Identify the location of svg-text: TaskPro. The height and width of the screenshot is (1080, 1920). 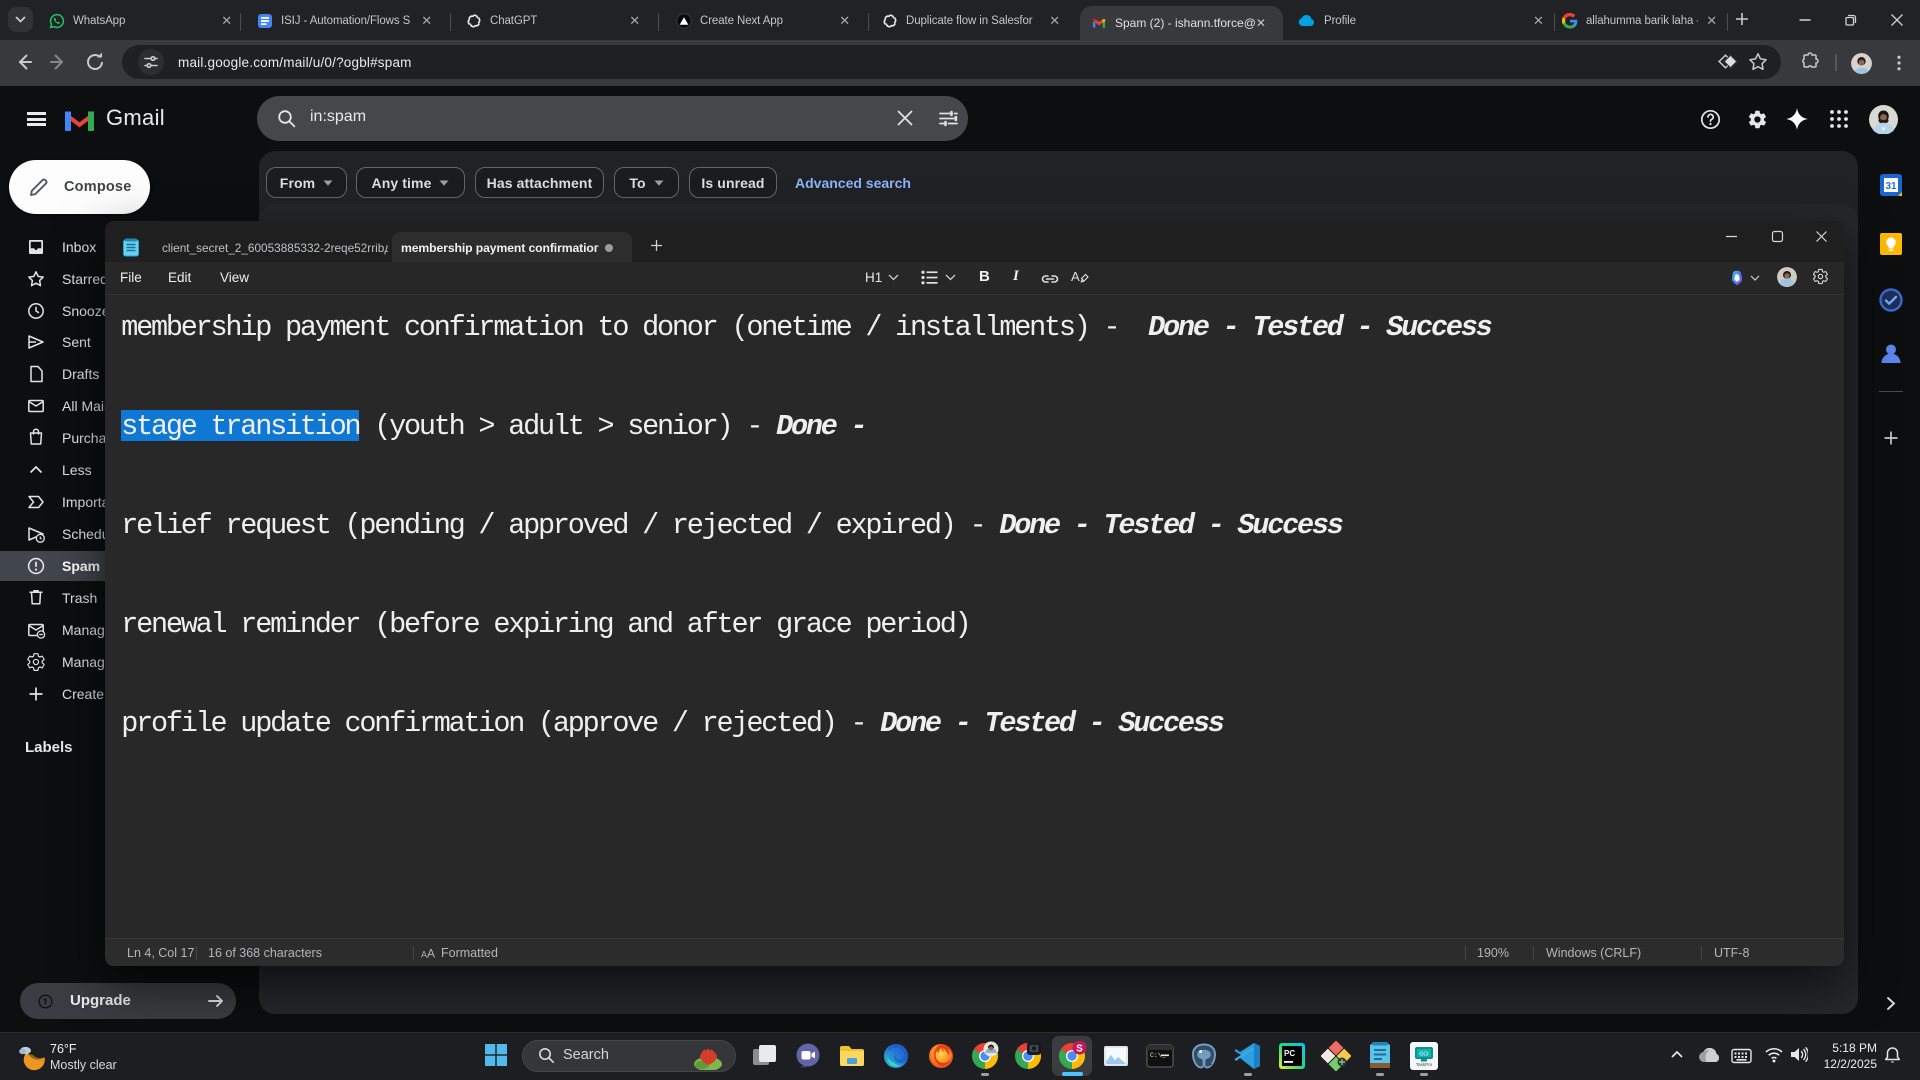
(1424, 1064).